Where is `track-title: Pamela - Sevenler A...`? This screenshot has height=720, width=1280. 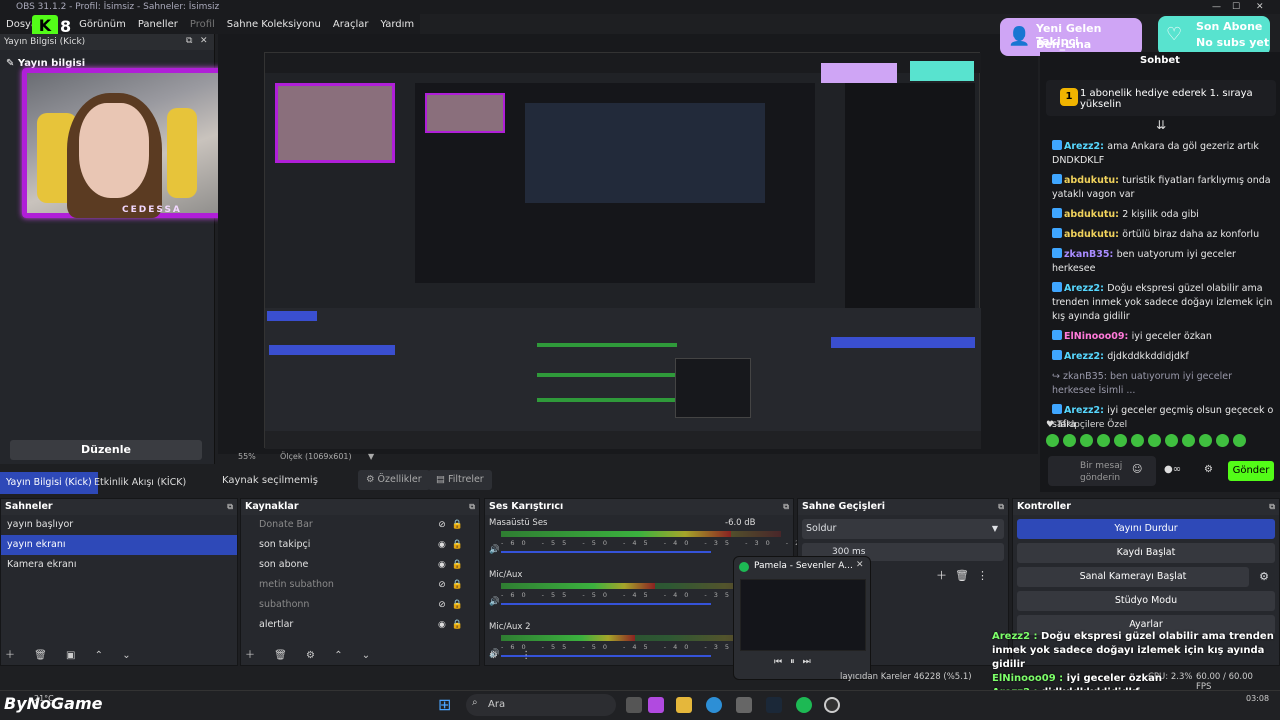 track-title: Pamela - Sevenler A... is located at coordinates (803, 566).